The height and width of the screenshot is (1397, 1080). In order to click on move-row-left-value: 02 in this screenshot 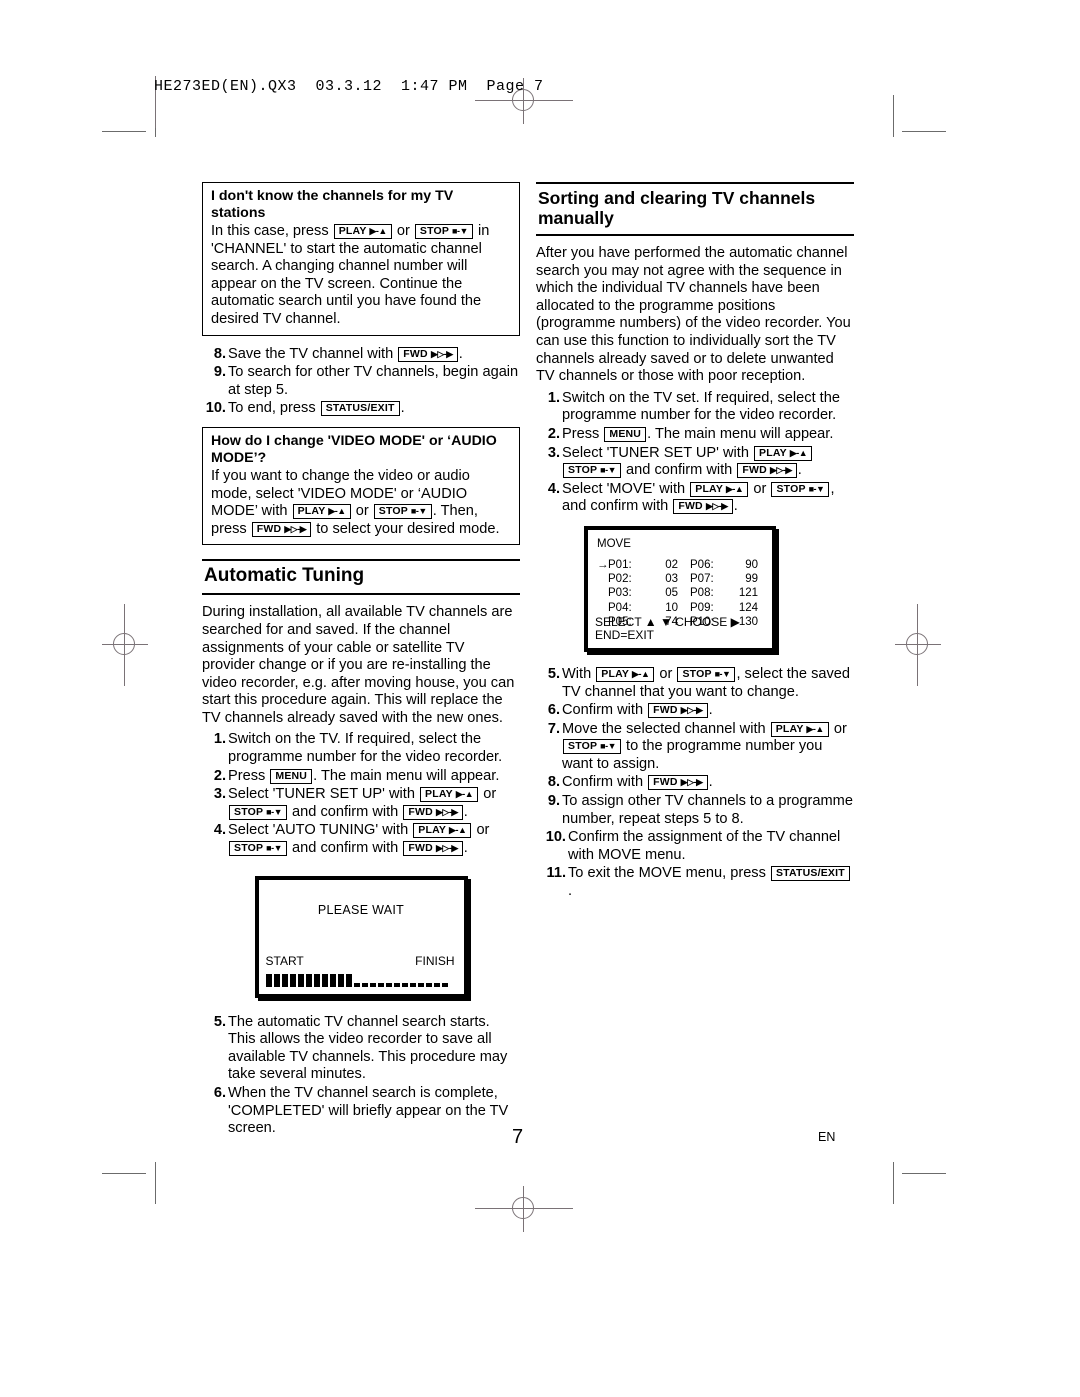, I will do `click(671, 564)`.